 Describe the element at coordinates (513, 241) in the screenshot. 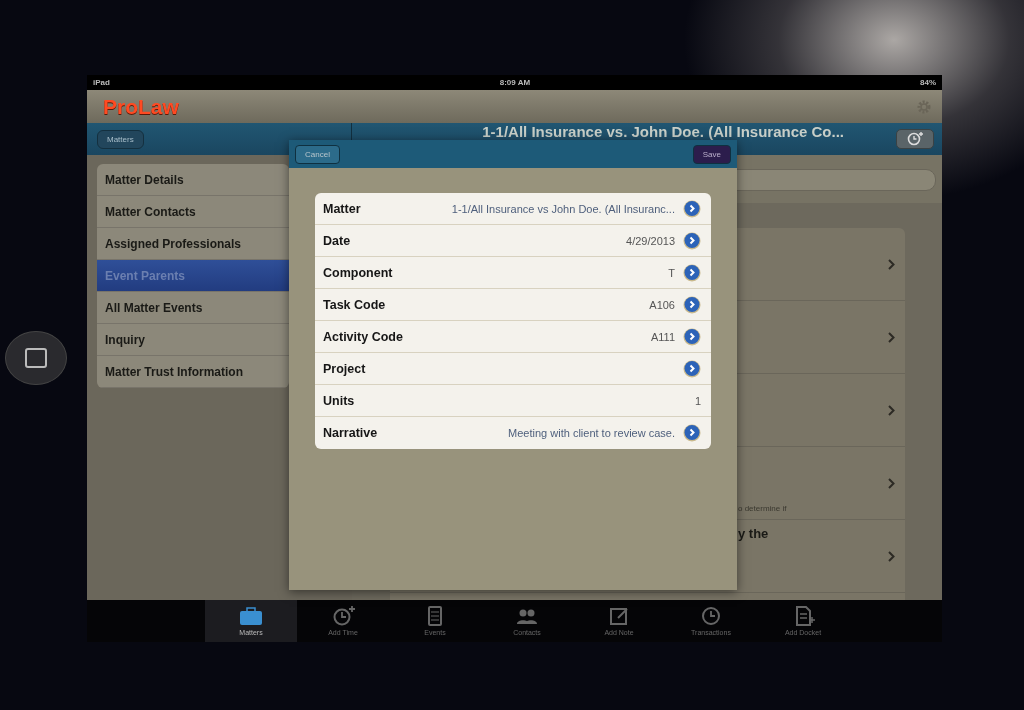

I see `form-row: Date 4/29/2013` at that location.